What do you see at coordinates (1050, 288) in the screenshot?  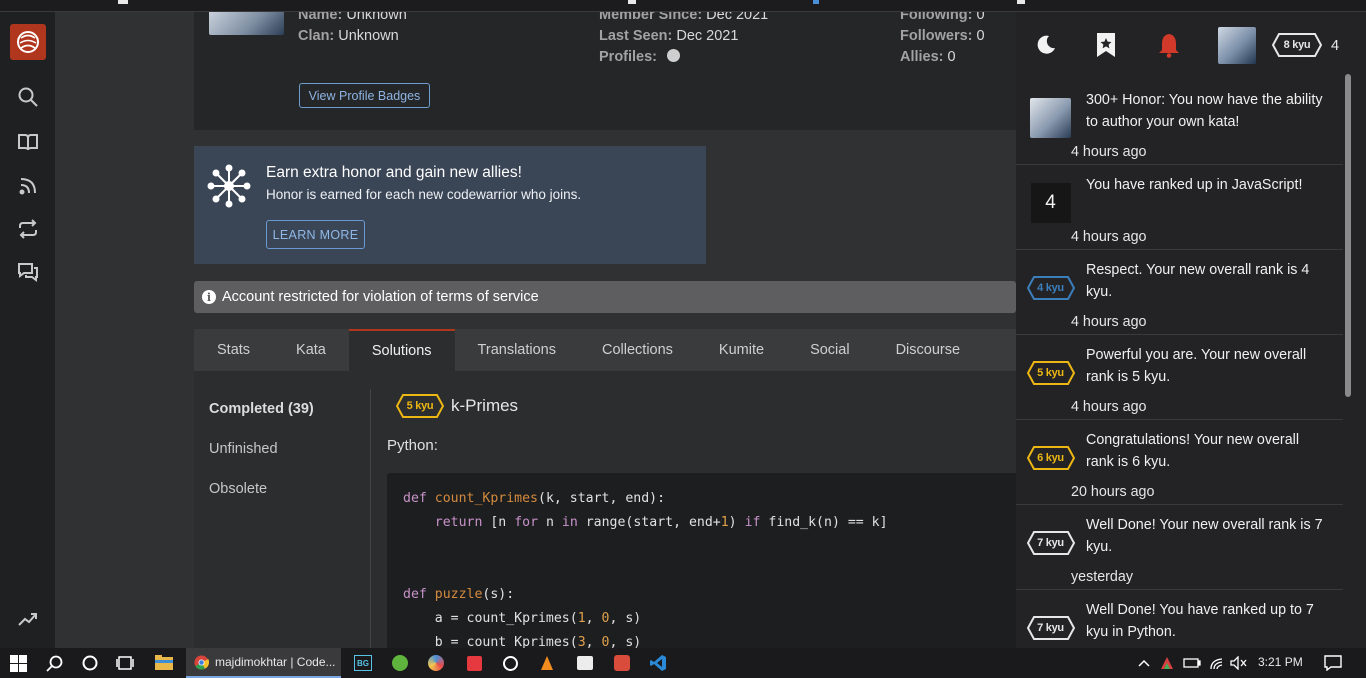 I see `rank-badge: 4 kyu` at bounding box center [1050, 288].